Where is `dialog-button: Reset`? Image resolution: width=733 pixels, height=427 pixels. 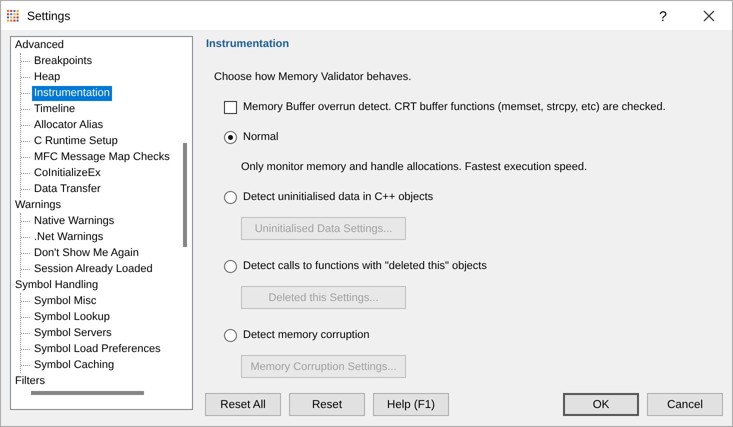 dialog-button: Reset is located at coordinates (327, 404).